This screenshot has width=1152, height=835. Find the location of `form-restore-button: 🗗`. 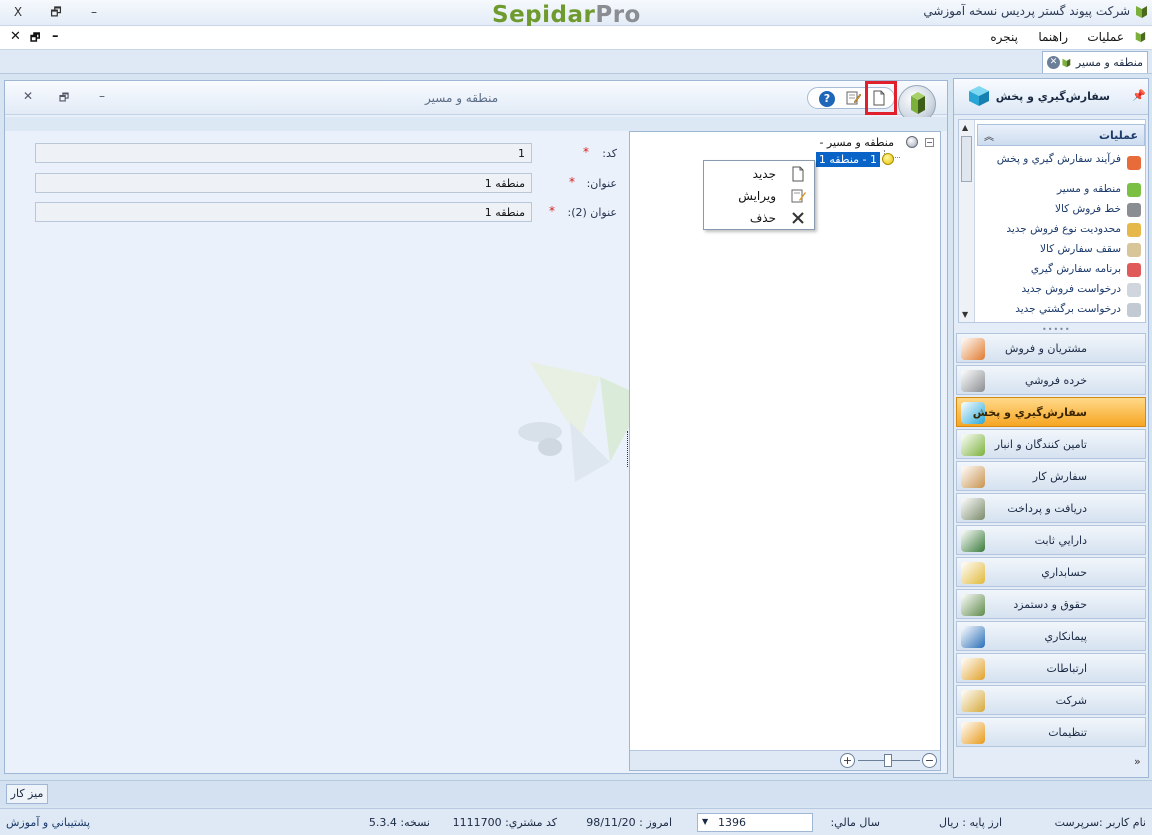

form-restore-button: 🗗 is located at coordinates (64, 98).